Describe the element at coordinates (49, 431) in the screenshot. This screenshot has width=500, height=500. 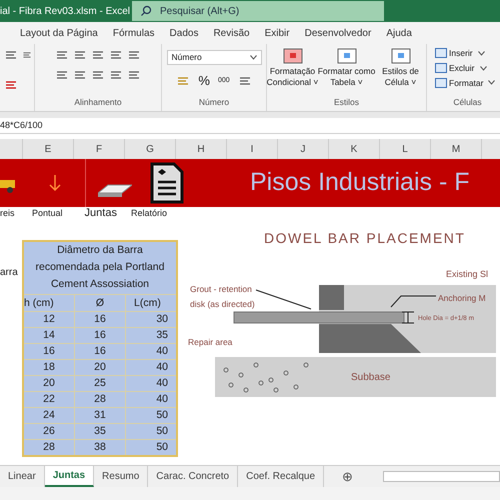
I see `table-cell-text: 26` at that location.